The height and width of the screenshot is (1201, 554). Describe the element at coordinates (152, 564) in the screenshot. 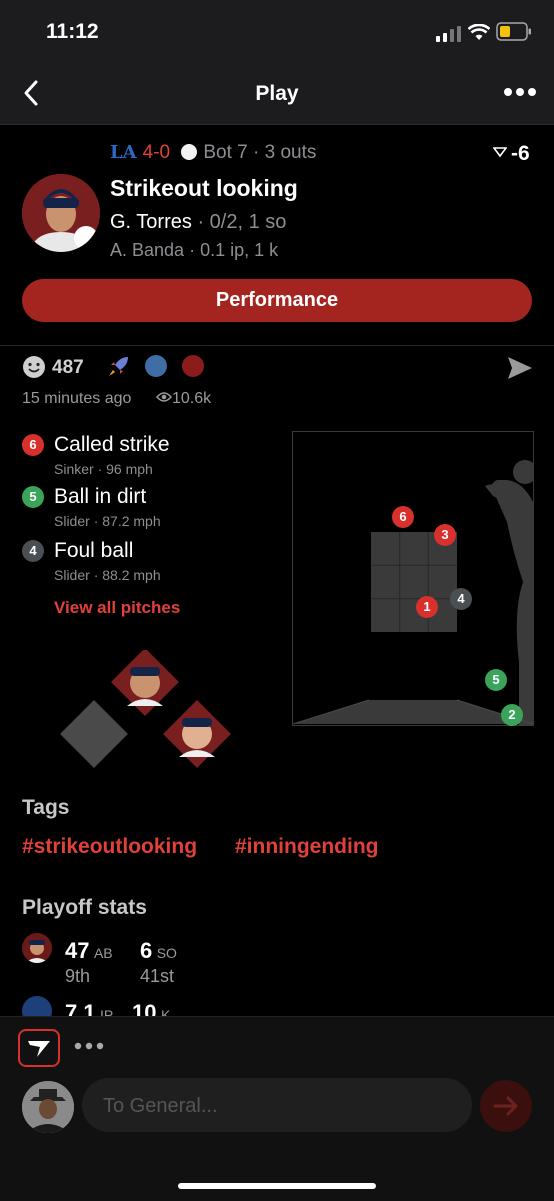

I see `pitch-item: 4 Foul ball Slider · 88.2 mph` at that location.